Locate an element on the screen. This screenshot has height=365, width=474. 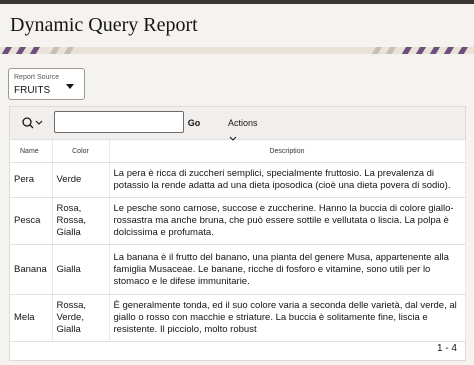
column-header-description: Description is located at coordinates (287, 151).